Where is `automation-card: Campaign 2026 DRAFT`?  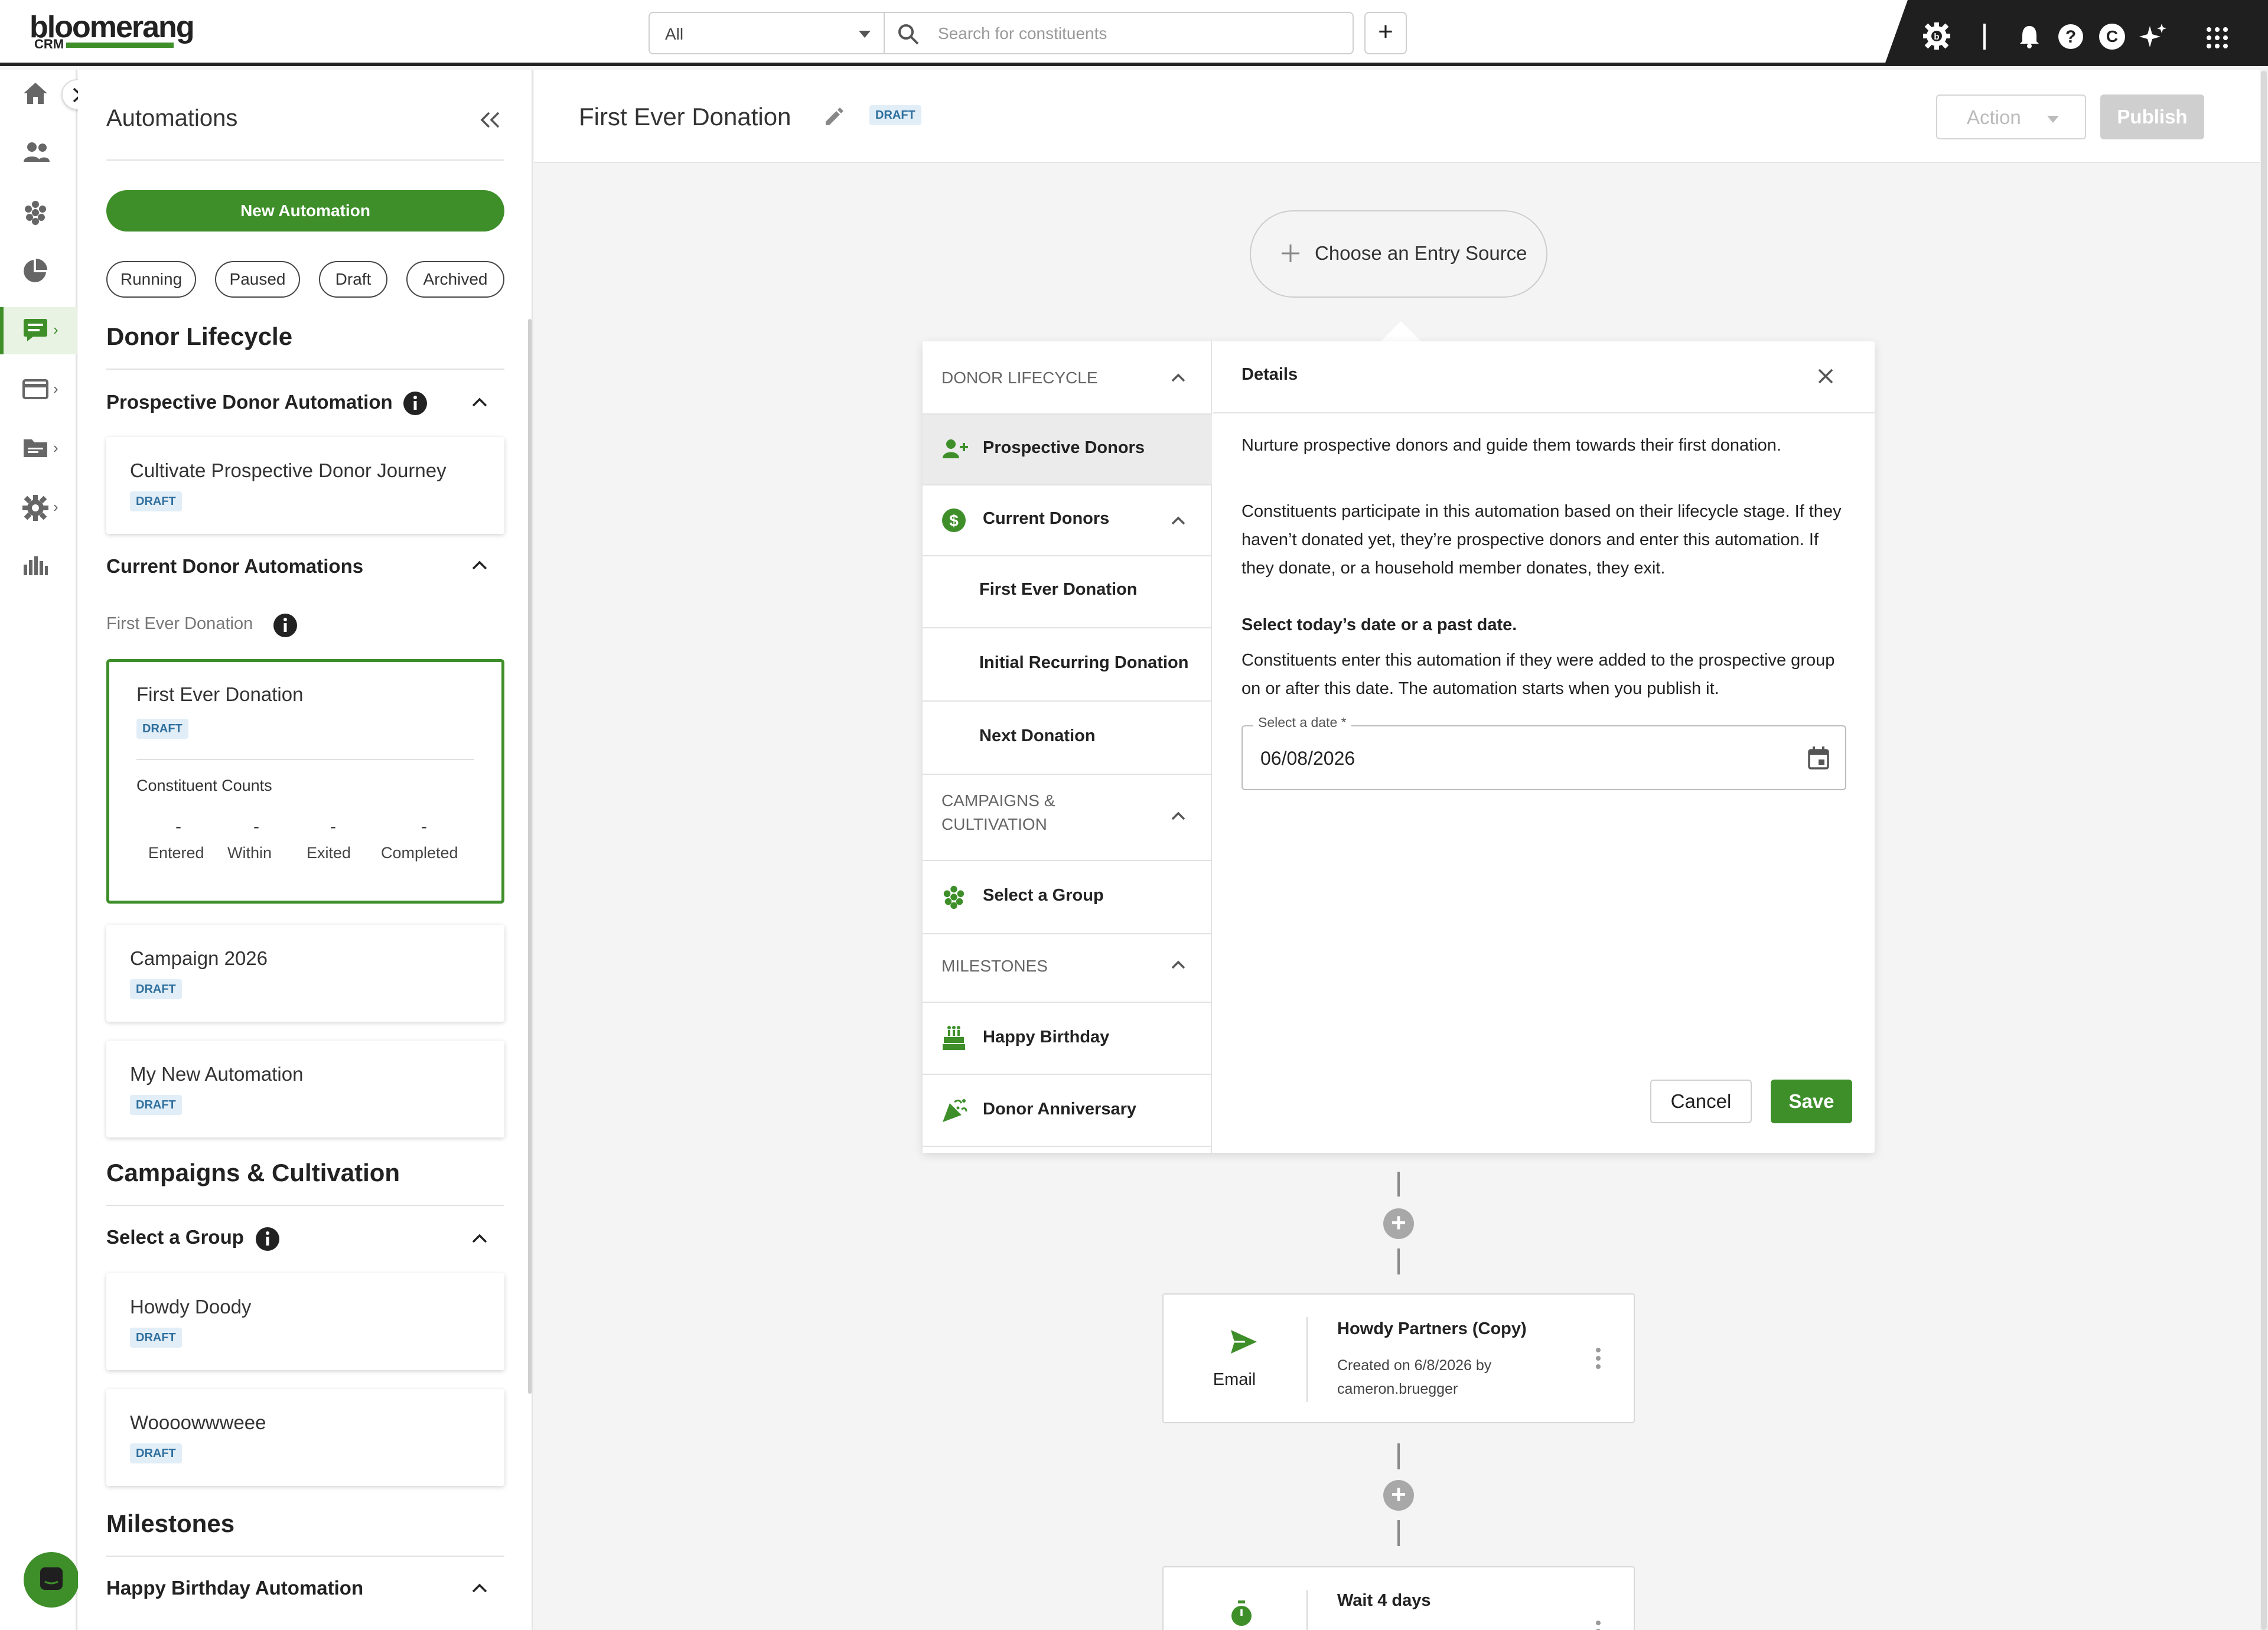 automation-card: Campaign 2026 DRAFT is located at coordinates (305, 973).